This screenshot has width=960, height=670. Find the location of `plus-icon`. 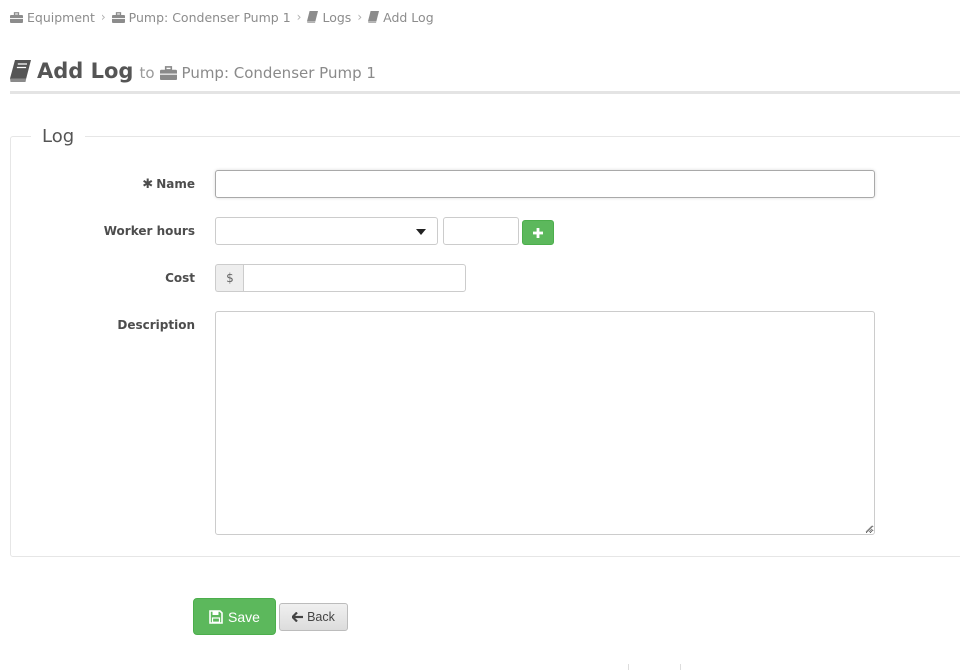

plus-icon is located at coordinates (538, 232).